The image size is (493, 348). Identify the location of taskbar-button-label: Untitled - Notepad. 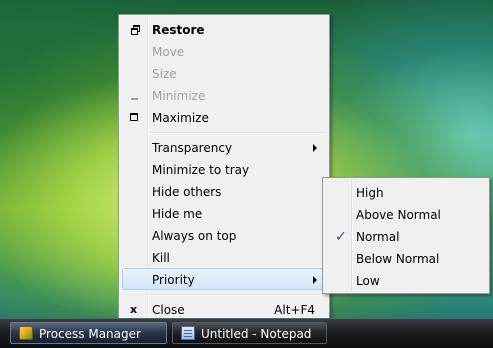
(256, 334).